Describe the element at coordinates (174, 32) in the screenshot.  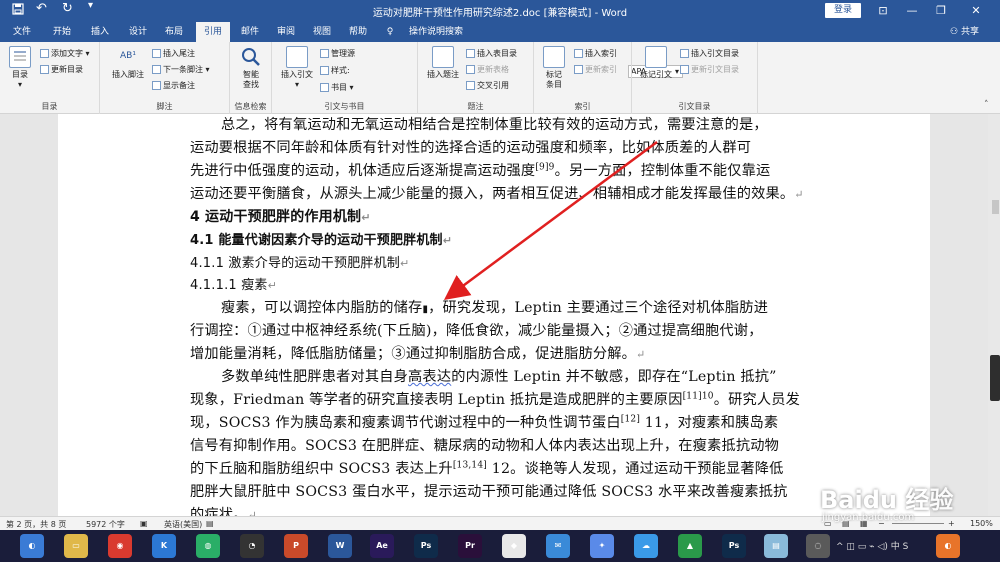
I see `tab-layout: 布局` at that location.